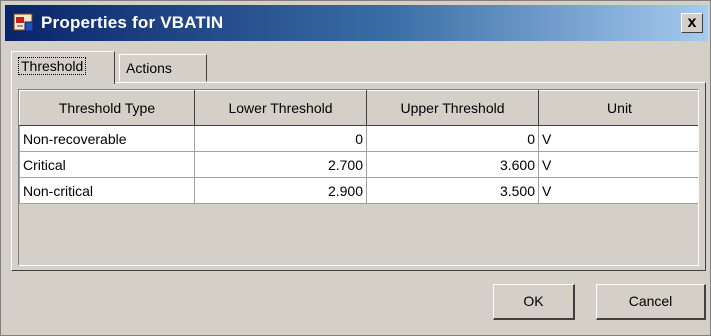  Describe the element at coordinates (452, 138) in the screenshot. I see `upper-threshold-cell: 0` at that location.